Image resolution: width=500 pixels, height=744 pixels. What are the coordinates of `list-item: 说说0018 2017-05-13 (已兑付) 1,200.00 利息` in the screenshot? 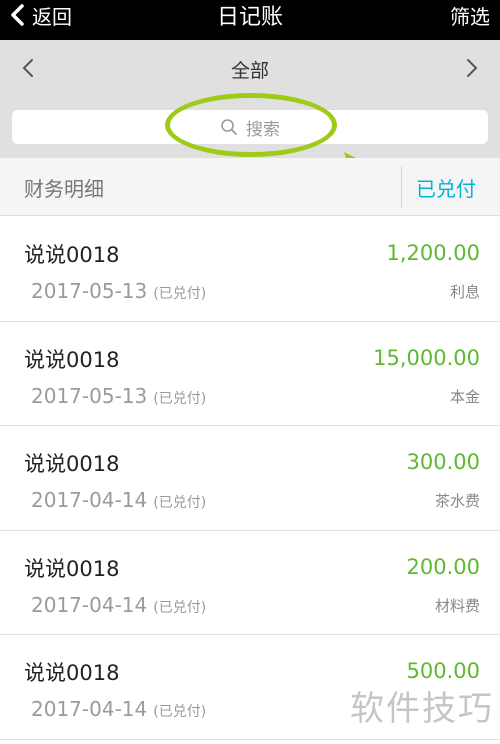 It's located at (250, 269).